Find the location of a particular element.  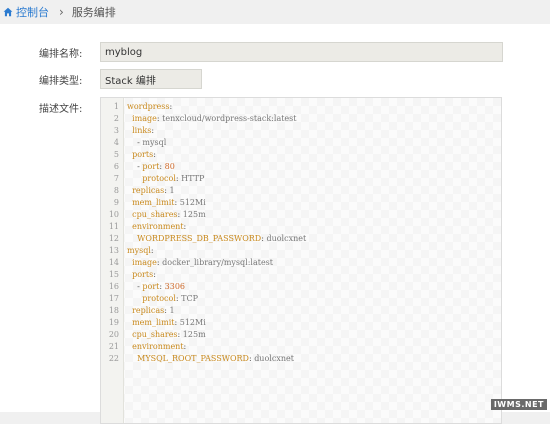

line-number: 15 is located at coordinates (113, 274).